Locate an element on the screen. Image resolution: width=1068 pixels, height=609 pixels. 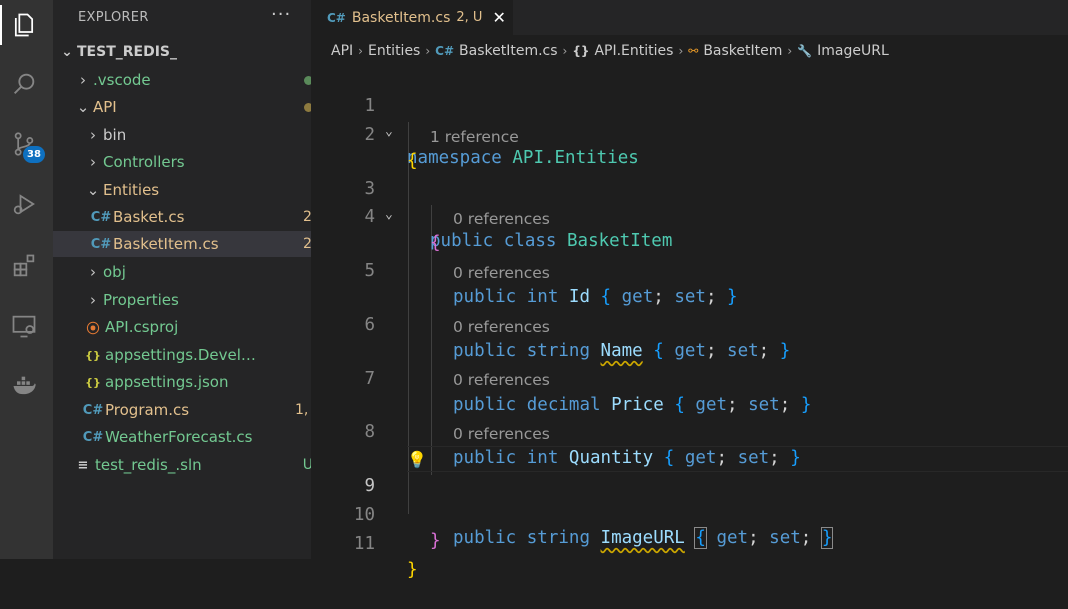
code-line: 4 { is located at coordinates (689, 215).